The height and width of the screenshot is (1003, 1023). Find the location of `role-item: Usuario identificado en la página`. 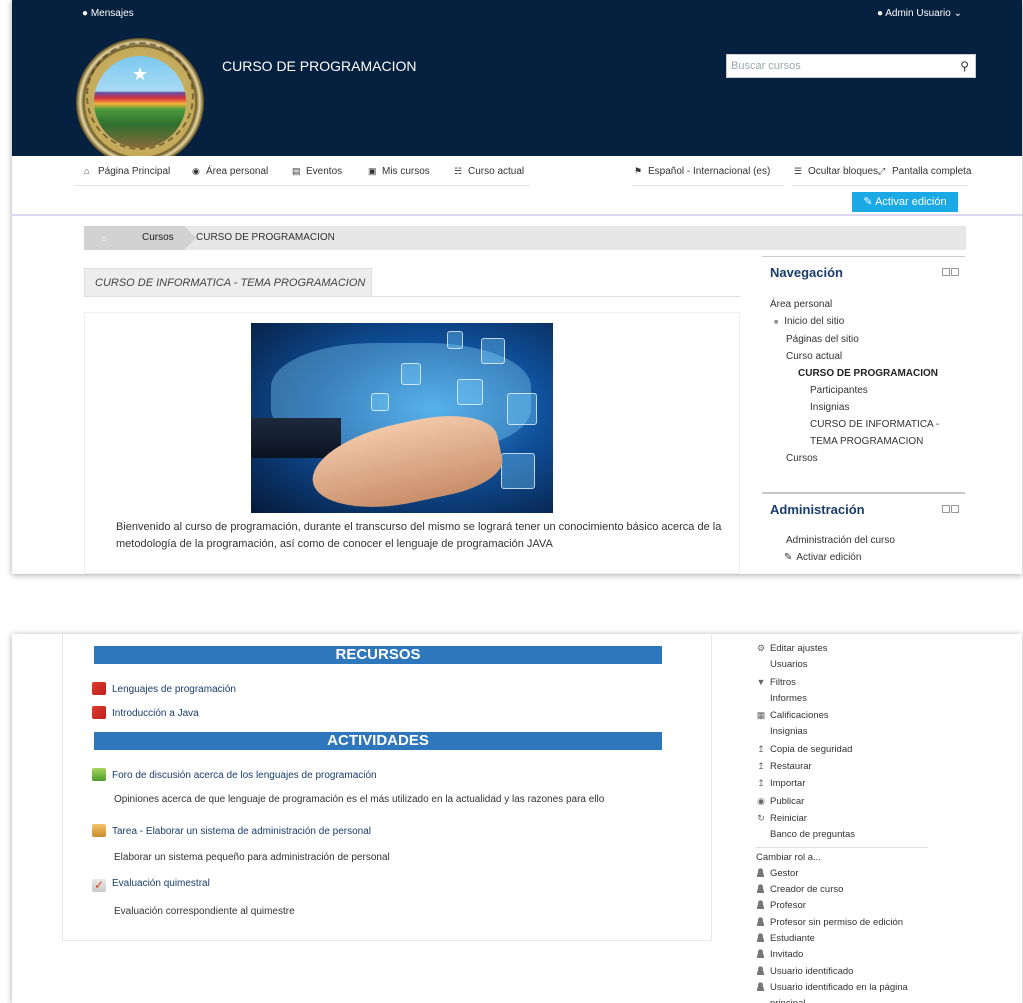

role-item: Usuario identificado en la página is located at coordinates (851, 988).